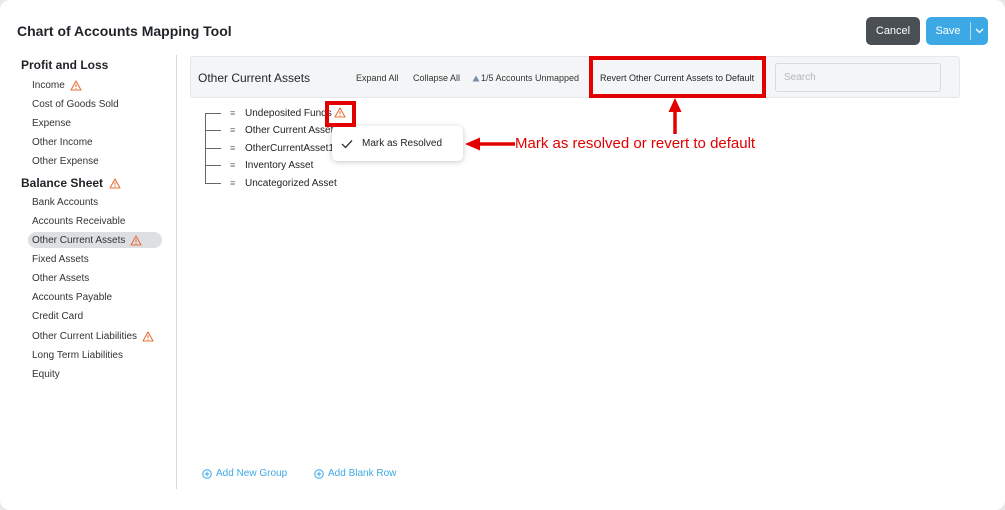  I want to click on group-title: Other Current Assets, so click(254, 78).